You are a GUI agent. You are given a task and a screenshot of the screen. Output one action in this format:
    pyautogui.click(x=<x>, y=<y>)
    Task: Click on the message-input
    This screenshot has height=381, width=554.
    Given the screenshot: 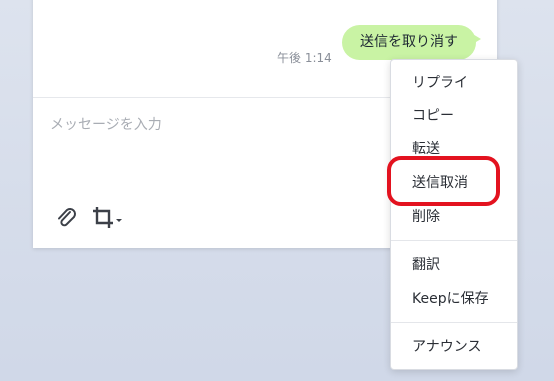 What is the action you would take?
    pyautogui.click(x=215, y=125)
    